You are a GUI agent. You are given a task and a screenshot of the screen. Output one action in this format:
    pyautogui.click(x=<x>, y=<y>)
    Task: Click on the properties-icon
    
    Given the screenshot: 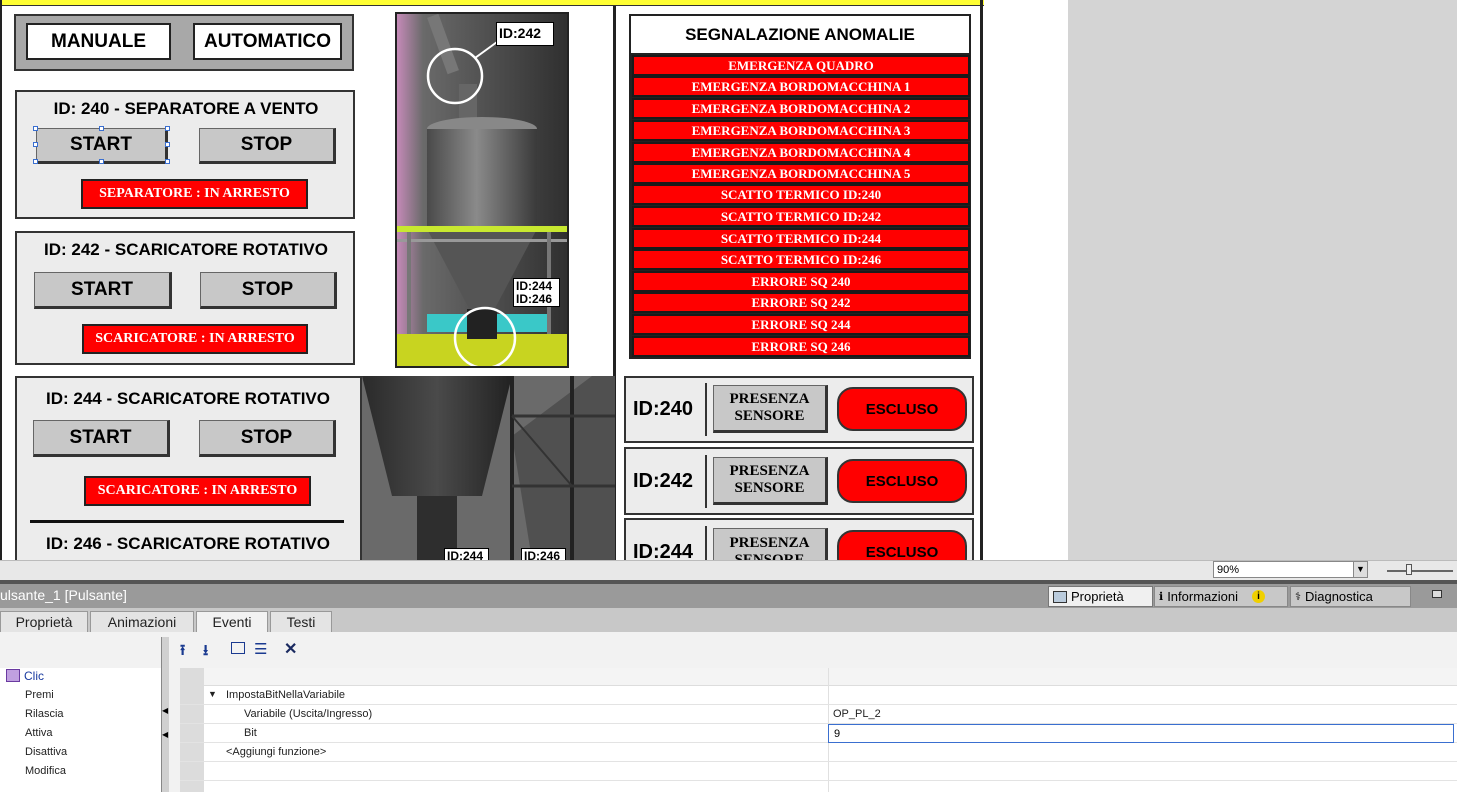 What is the action you would take?
    pyautogui.click(x=1060, y=596)
    